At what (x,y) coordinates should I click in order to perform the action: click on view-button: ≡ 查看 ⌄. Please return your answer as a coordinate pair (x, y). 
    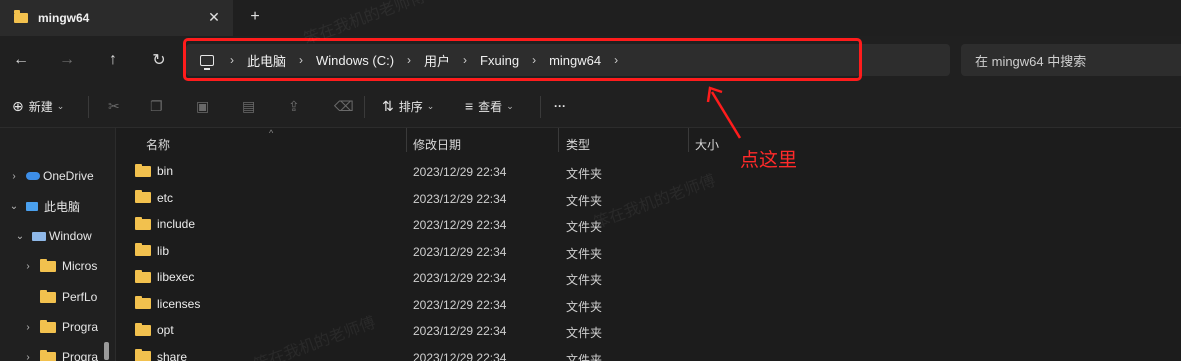
    Looking at the image, I should click on (489, 106).